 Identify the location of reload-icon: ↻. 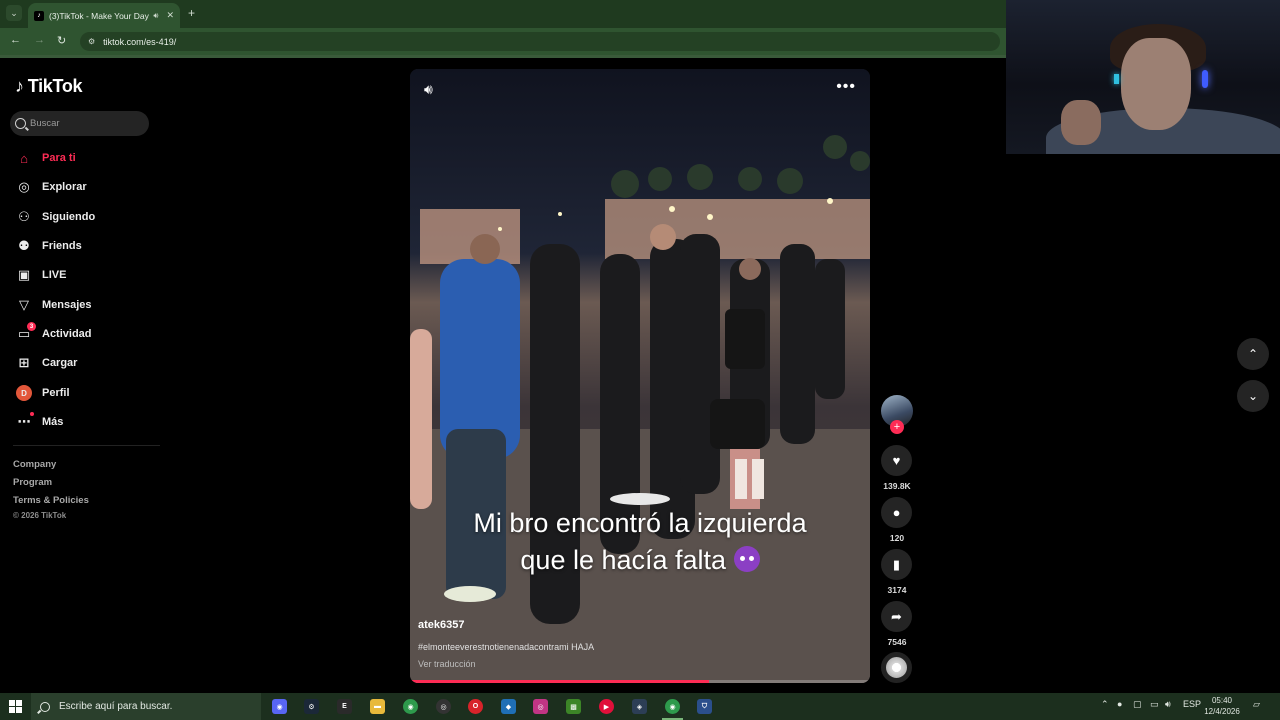
(61, 40).